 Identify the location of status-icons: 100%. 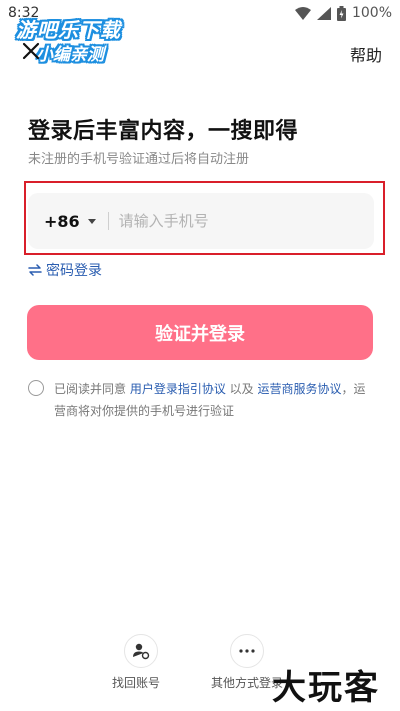
(343, 13).